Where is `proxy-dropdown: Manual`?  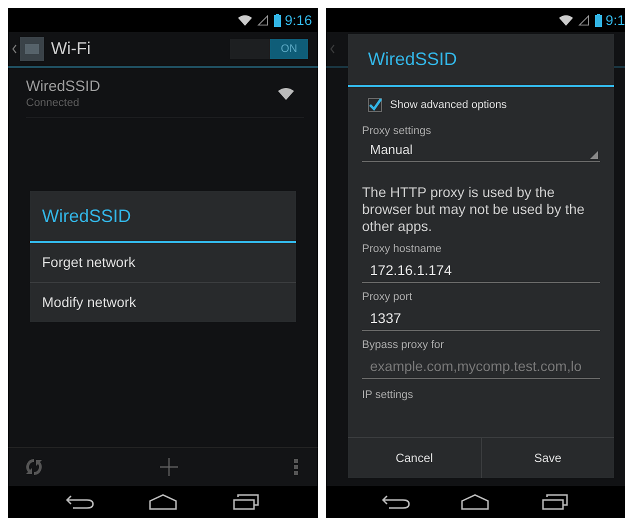
proxy-dropdown: Manual is located at coordinates (481, 149).